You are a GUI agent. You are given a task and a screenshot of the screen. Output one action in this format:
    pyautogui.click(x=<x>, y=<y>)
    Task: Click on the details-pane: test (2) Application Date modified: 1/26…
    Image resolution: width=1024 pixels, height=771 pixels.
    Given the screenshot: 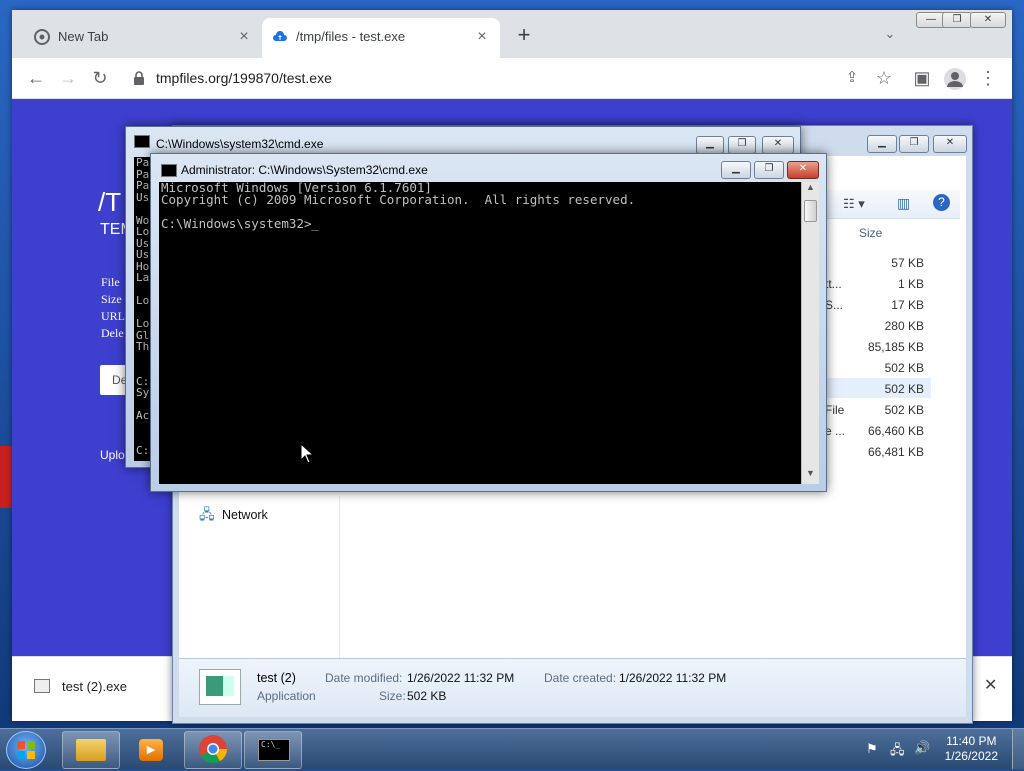 What is the action you would take?
    pyautogui.click(x=572, y=687)
    